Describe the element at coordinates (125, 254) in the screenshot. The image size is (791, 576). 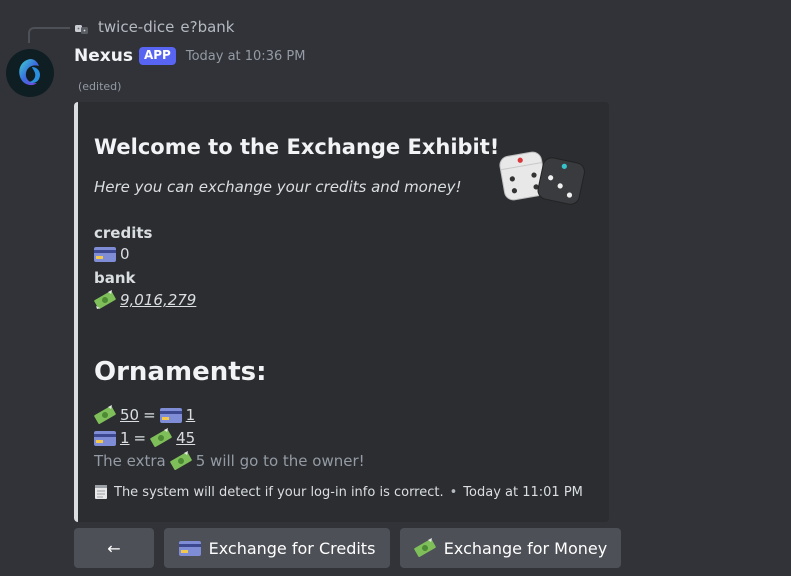
I see `credits-amount: 0` at that location.